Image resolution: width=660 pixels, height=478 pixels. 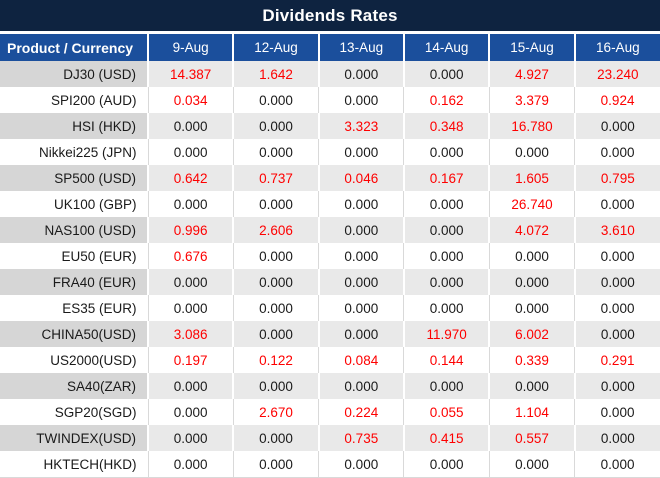 What do you see at coordinates (74, 464) in the screenshot?
I see `product-label: HKTECH(HKD)` at bounding box center [74, 464].